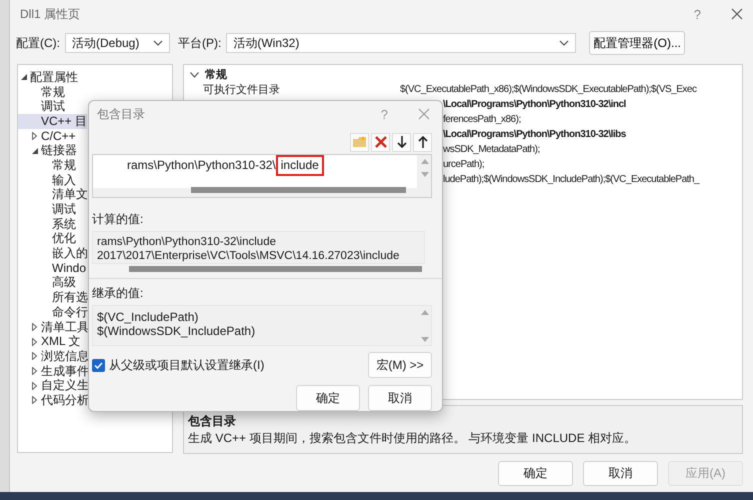  What do you see at coordinates (51, 14) in the screenshot?
I see `window-title: Dll1 属性页` at bounding box center [51, 14].